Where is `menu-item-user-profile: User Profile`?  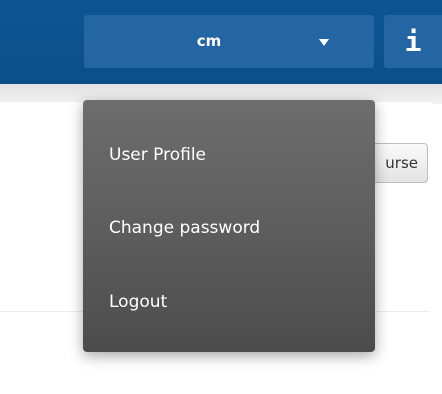 menu-item-user-profile: User Profile is located at coordinates (229, 155).